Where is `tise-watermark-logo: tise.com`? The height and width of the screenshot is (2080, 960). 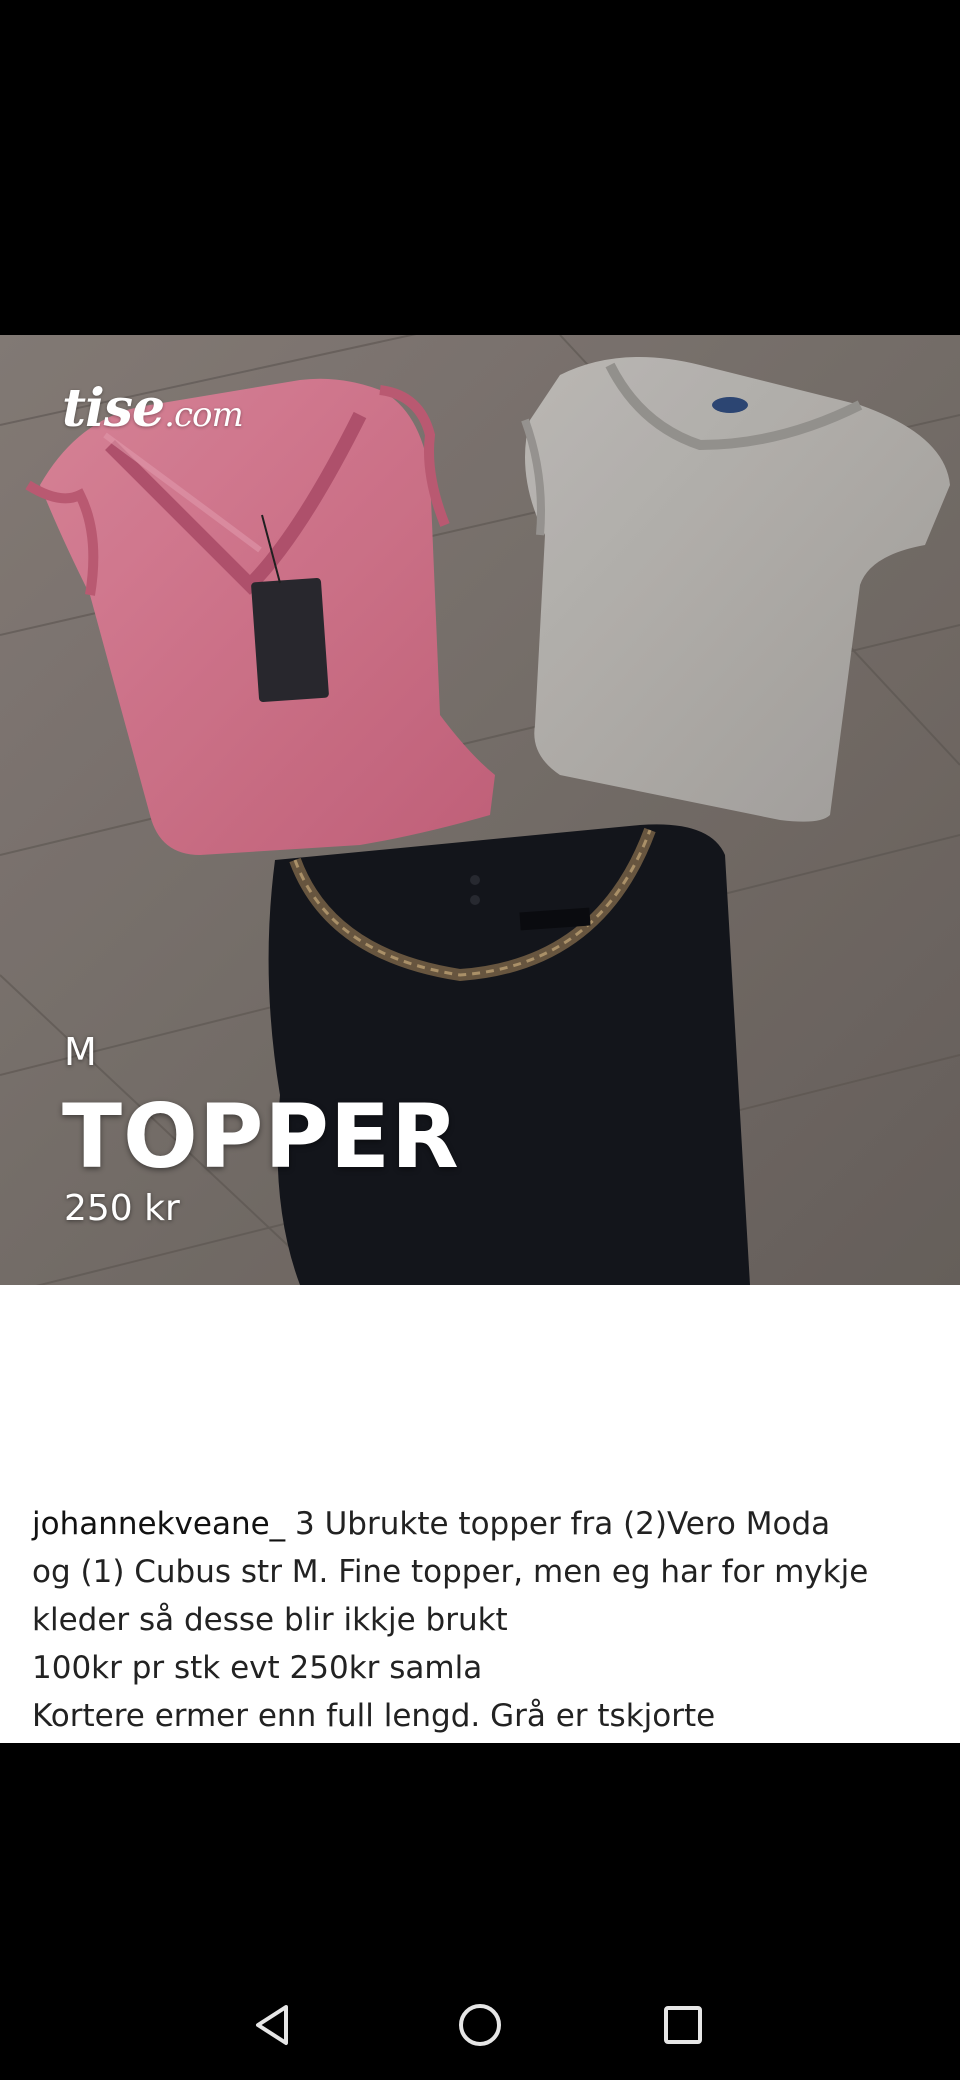 tise-watermark-logo: tise.com is located at coordinates (153, 408).